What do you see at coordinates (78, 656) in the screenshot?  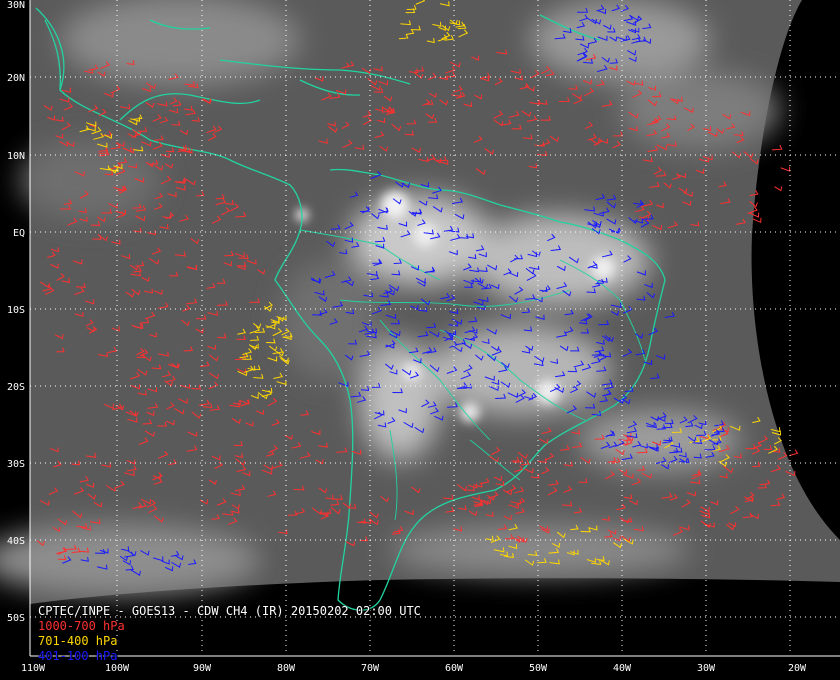 I see `legend-high-level: 401-100 hPa` at bounding box center [78, 656].